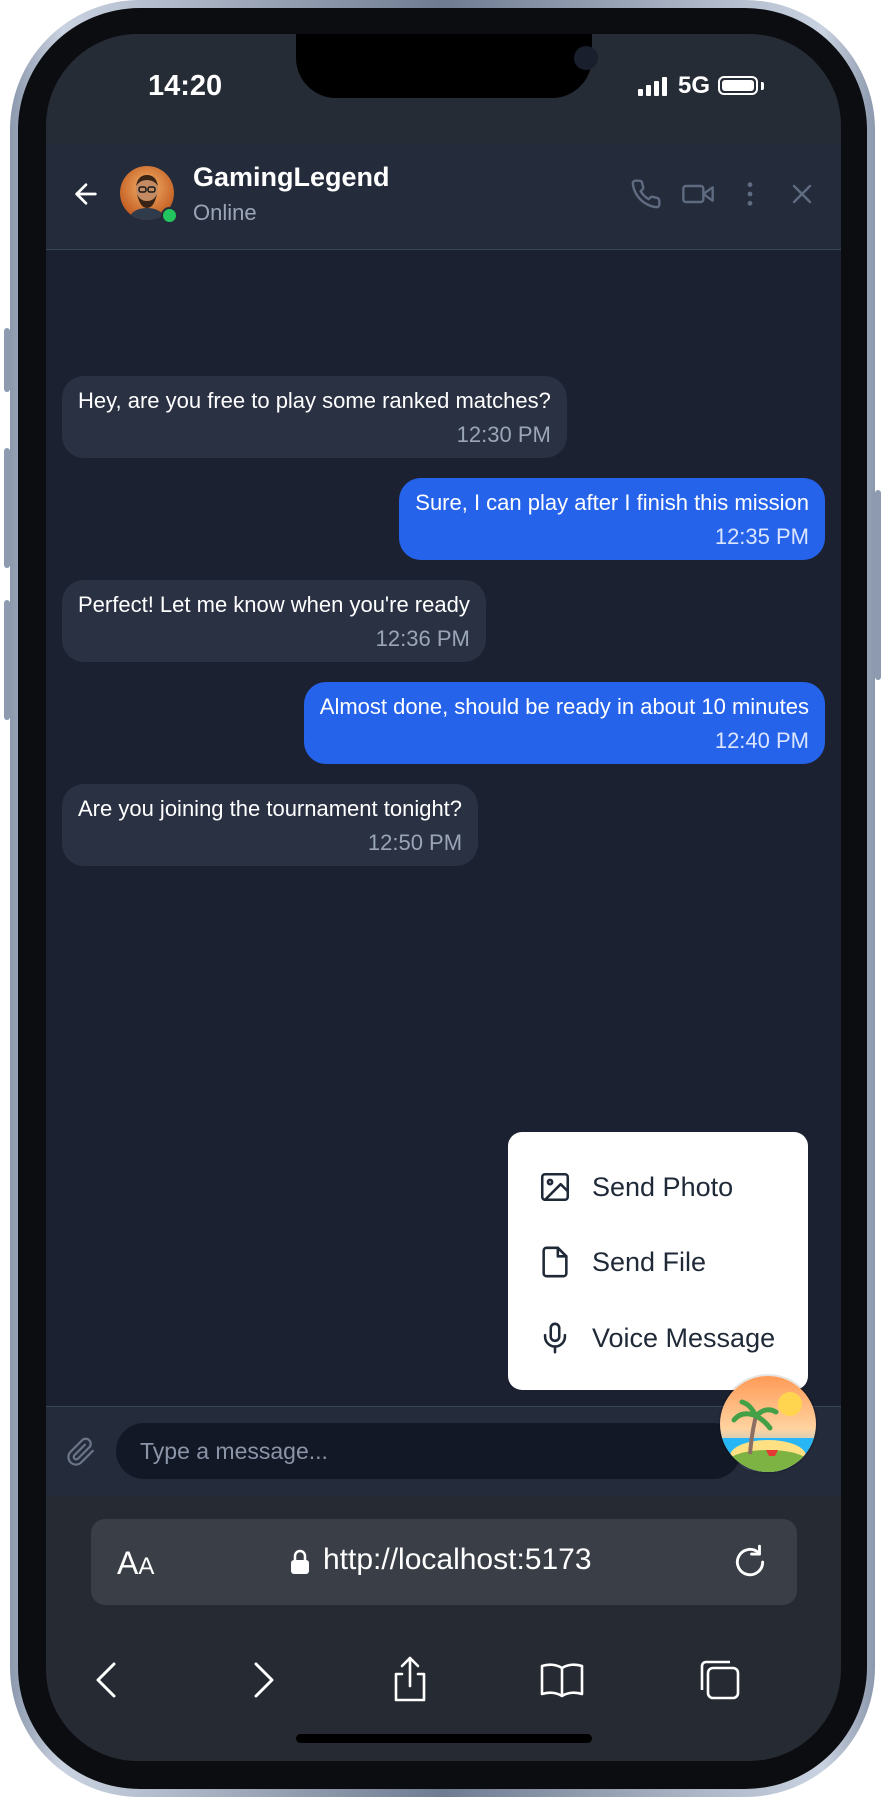 This screenshot has height=1797, width=885. I want to click on status-bar: 14:20 5G, so click(443, 89).